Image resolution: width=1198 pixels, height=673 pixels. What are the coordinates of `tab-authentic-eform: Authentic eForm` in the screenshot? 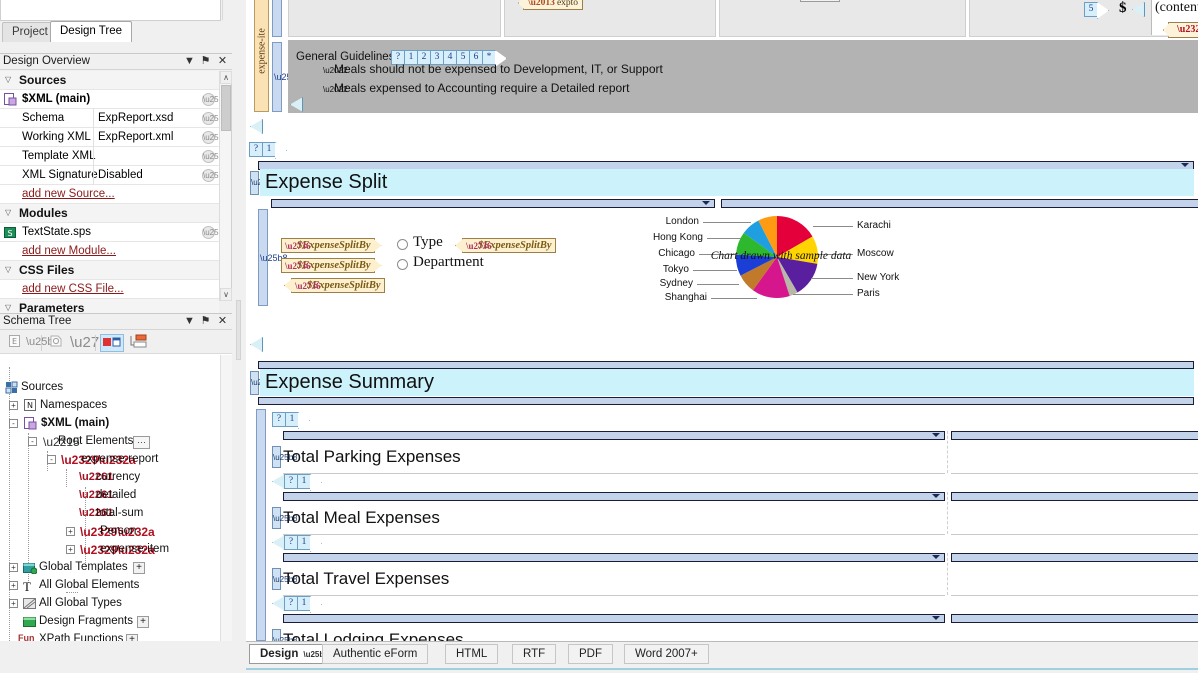 It's located at (375, 654).